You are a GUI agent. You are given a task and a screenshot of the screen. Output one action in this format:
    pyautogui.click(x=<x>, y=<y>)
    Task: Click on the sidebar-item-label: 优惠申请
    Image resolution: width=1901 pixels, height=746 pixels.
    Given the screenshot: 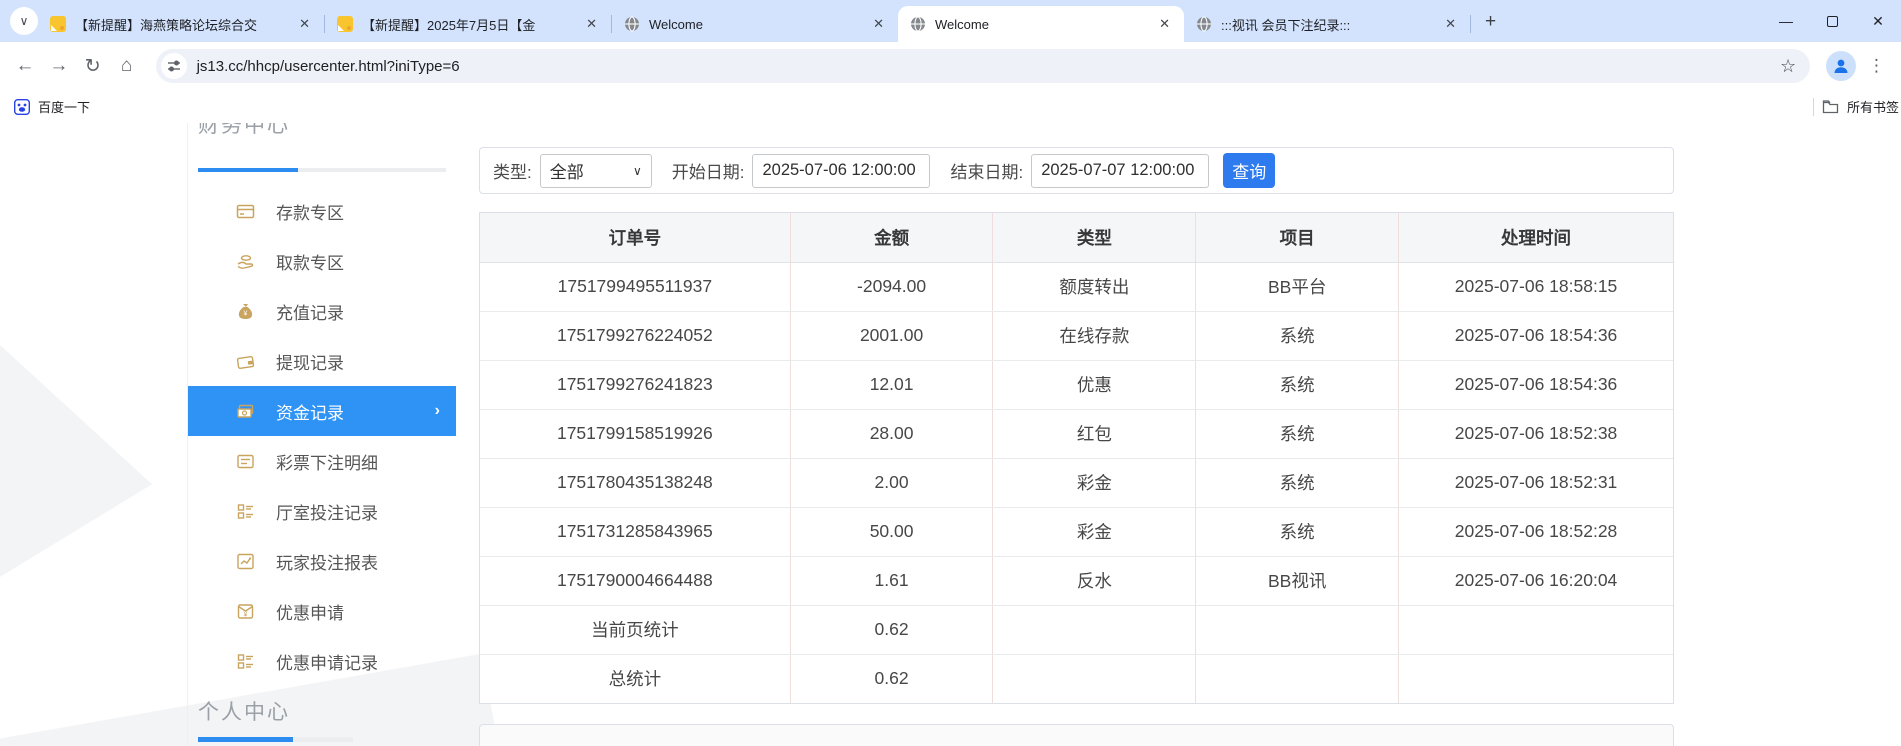 What is the action you would take?
    pyautogui.click(x=310, y=613)
    